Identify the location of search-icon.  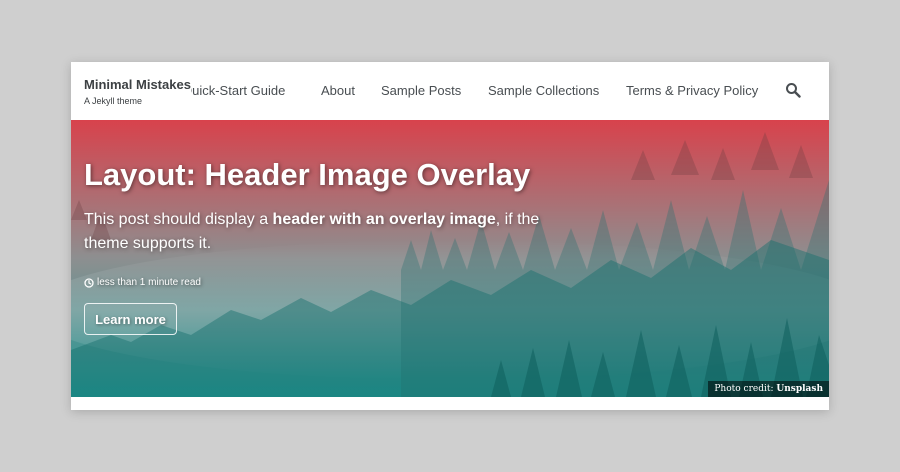
(793, 90).